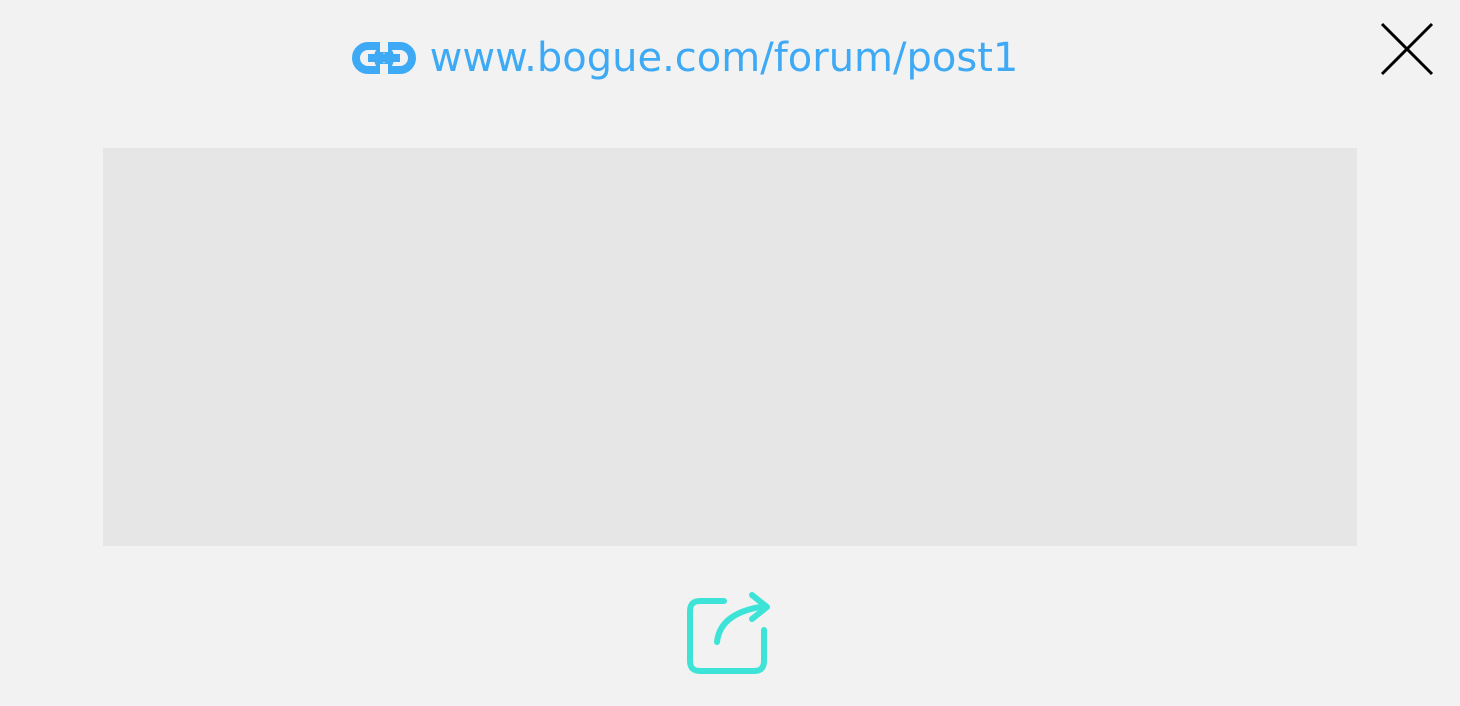 The width and height of the screenshot is (1460, 706). What do you see at coordinates (383, 58) in the screenshot?
I see `link-icon` at bounding box center [383, 58].